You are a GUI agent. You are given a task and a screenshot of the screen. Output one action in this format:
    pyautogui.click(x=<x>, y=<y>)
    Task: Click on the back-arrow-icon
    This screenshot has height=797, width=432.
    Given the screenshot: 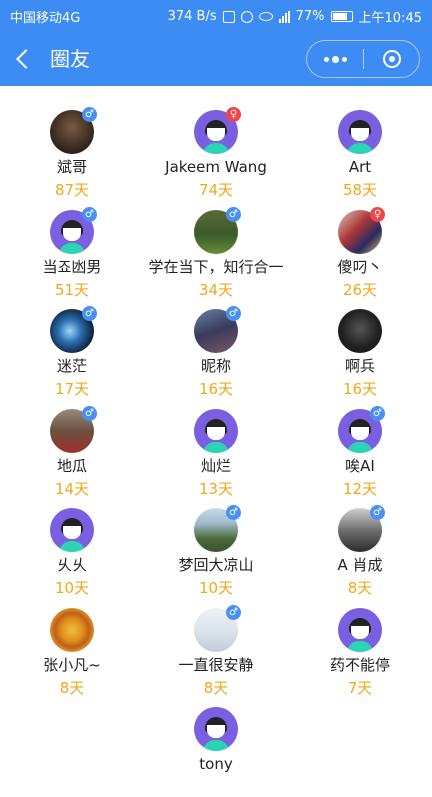 What is the action you would take?
    pyautogui.click(x=25, y=59)
    